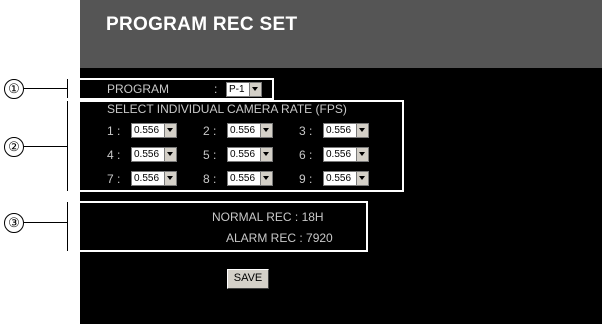 This screenshot has width=602, height=324. Describe the element at coordinates (243, 178) in the screenshot. I see `camera-8-rate-value: 0.556` at that location.